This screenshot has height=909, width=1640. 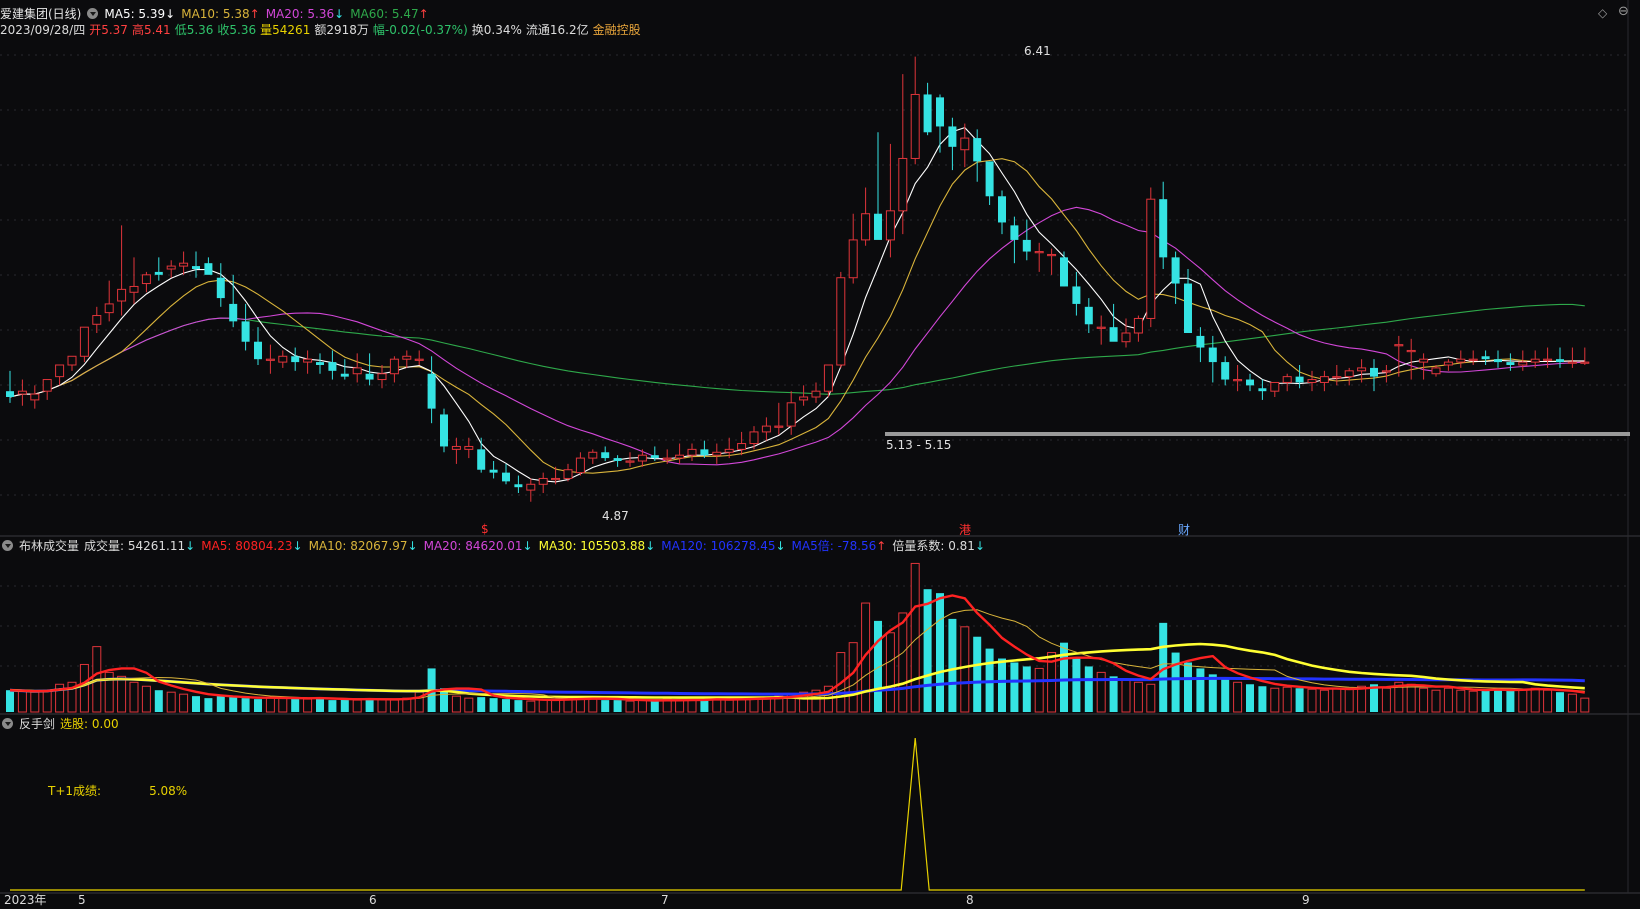 I want to click on axis-month-5: 5, so click(x=82, y=900).